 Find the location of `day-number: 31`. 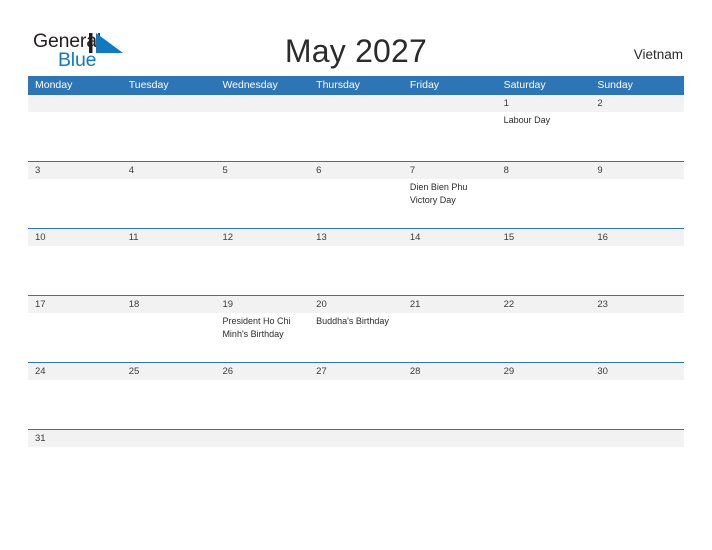

day-number: 31 is located at coordinates (75, 438).